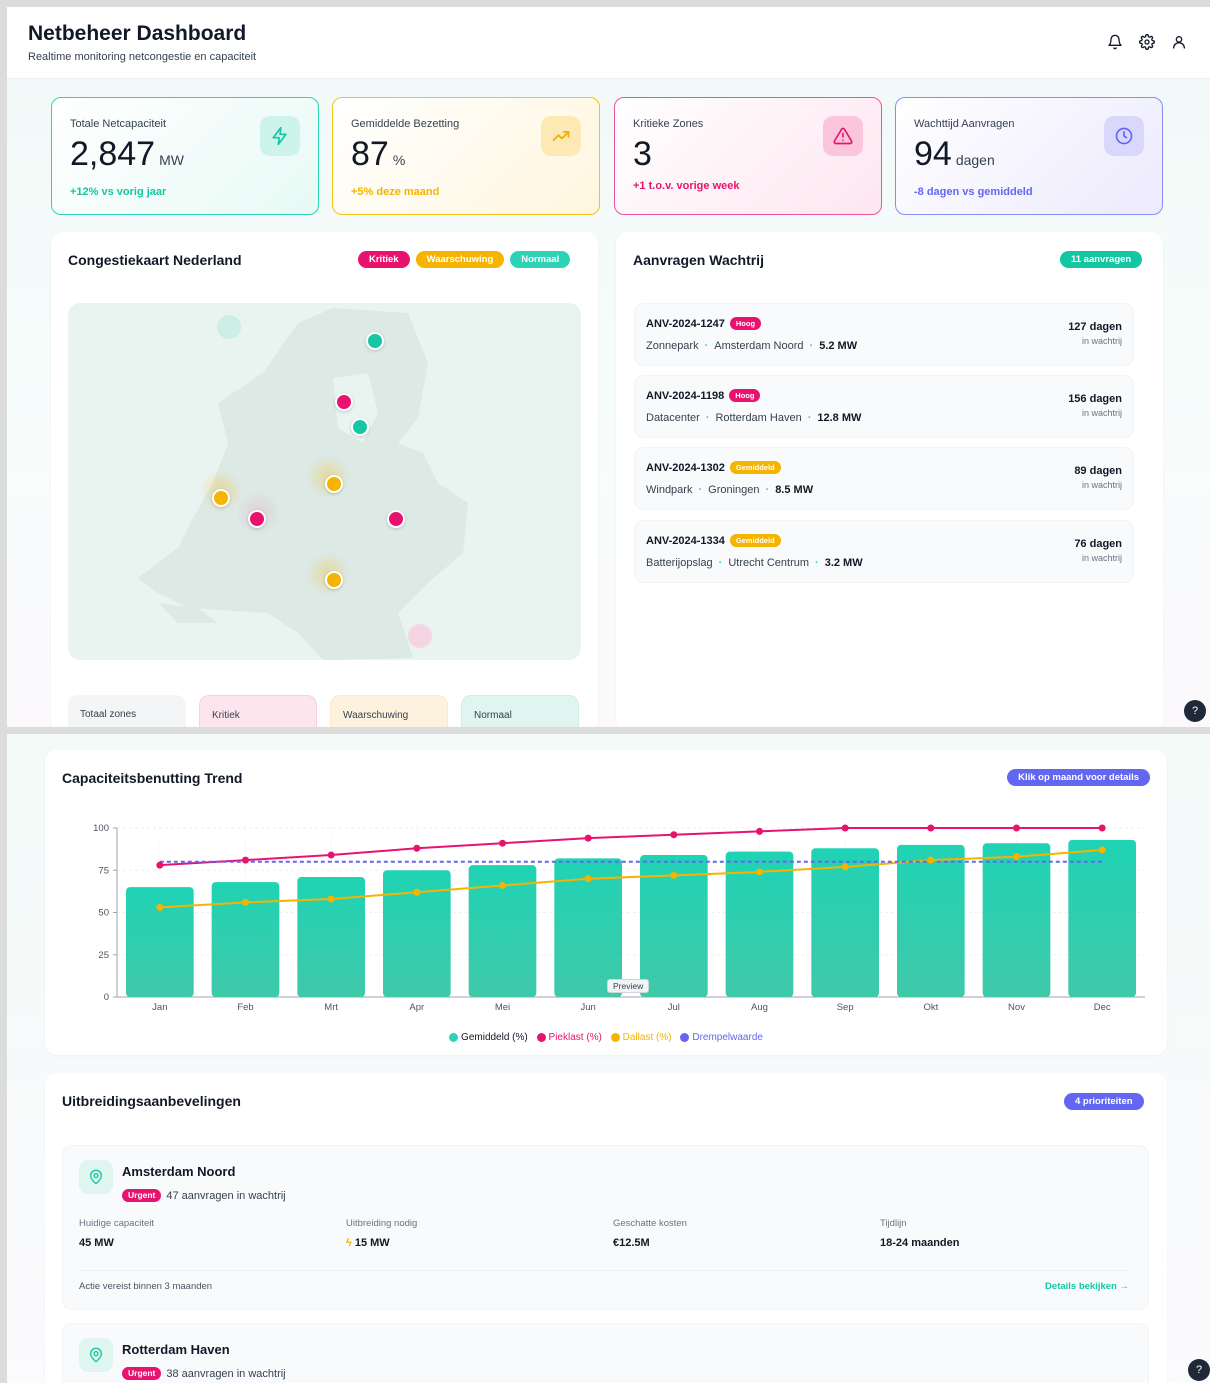  What do you see at coordinates (1124, 1286) in the screenshot?
I see `arrow-right-icon: →` at bounding box center [1124, 1286].